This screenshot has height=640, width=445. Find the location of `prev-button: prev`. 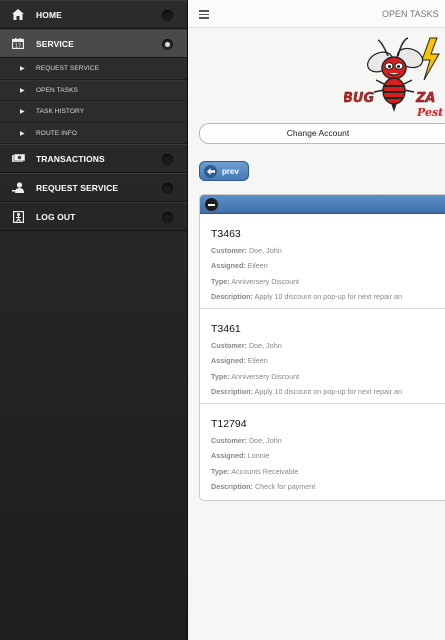

prev-button: prev is located at coordinates (224, 171).